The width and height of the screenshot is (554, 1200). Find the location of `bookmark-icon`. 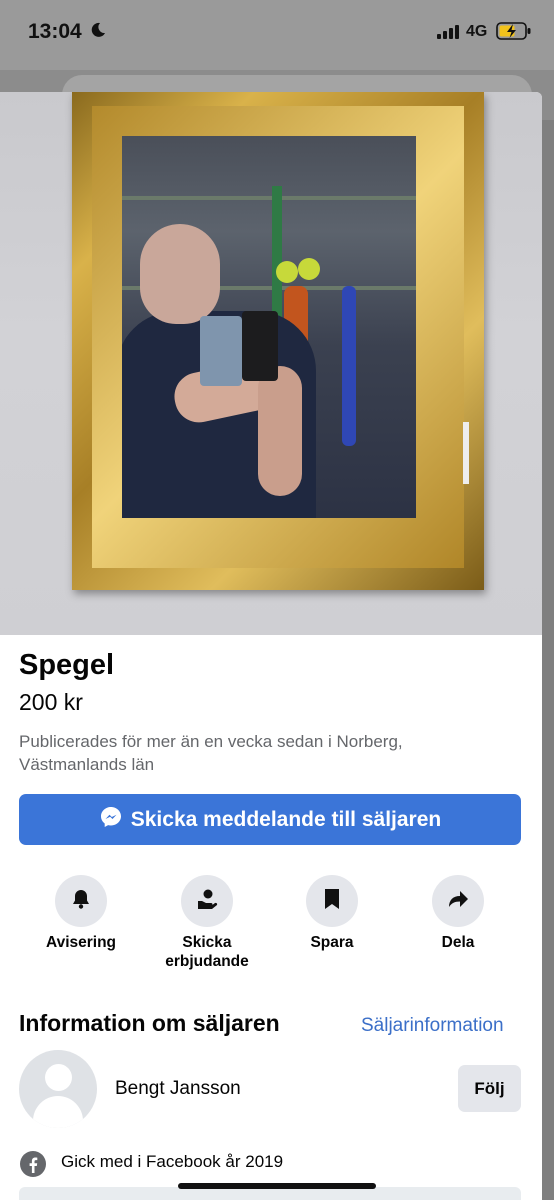

bookmark-icon is located at coordinates (332, 901).